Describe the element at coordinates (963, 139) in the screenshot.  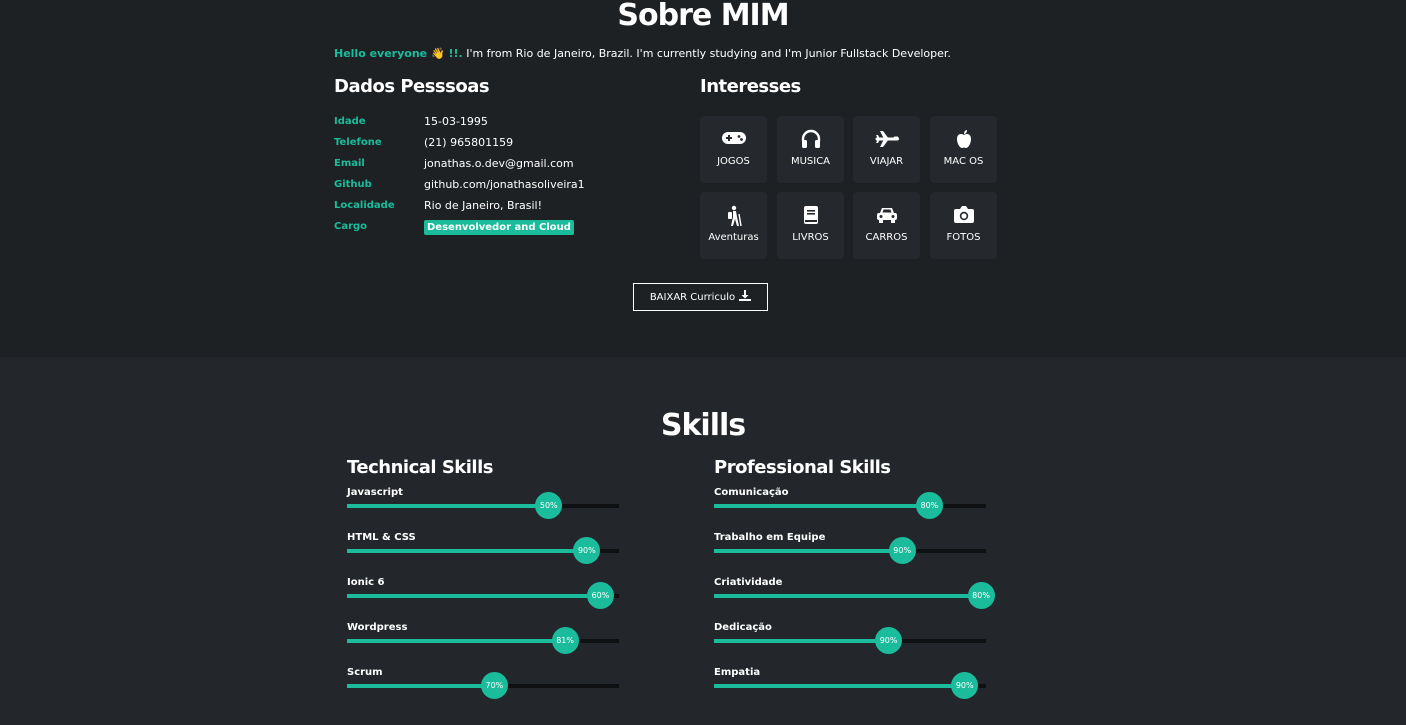
I see `apple-icon` at that location.